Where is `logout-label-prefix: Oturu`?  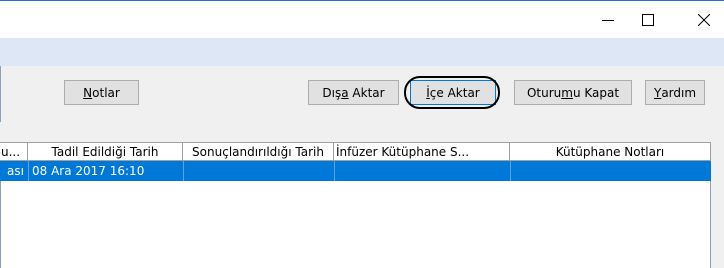
logout-label-prefix: Oturu is located at coordinates (544, 92).